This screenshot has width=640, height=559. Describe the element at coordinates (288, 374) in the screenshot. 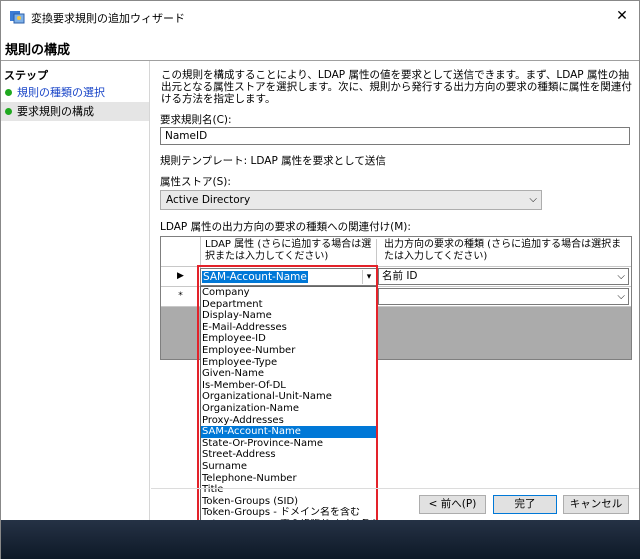

I see `dropdown-option: Given-Name` at that location.